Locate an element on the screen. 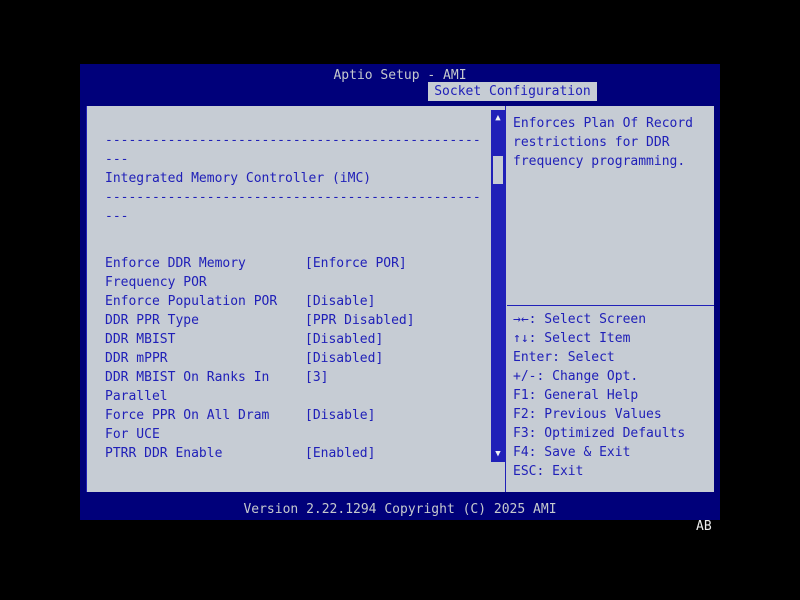  version-bar: Version 2.22.1294 Copyright (C) 2025 AMI is located at coordinates (400, 509).